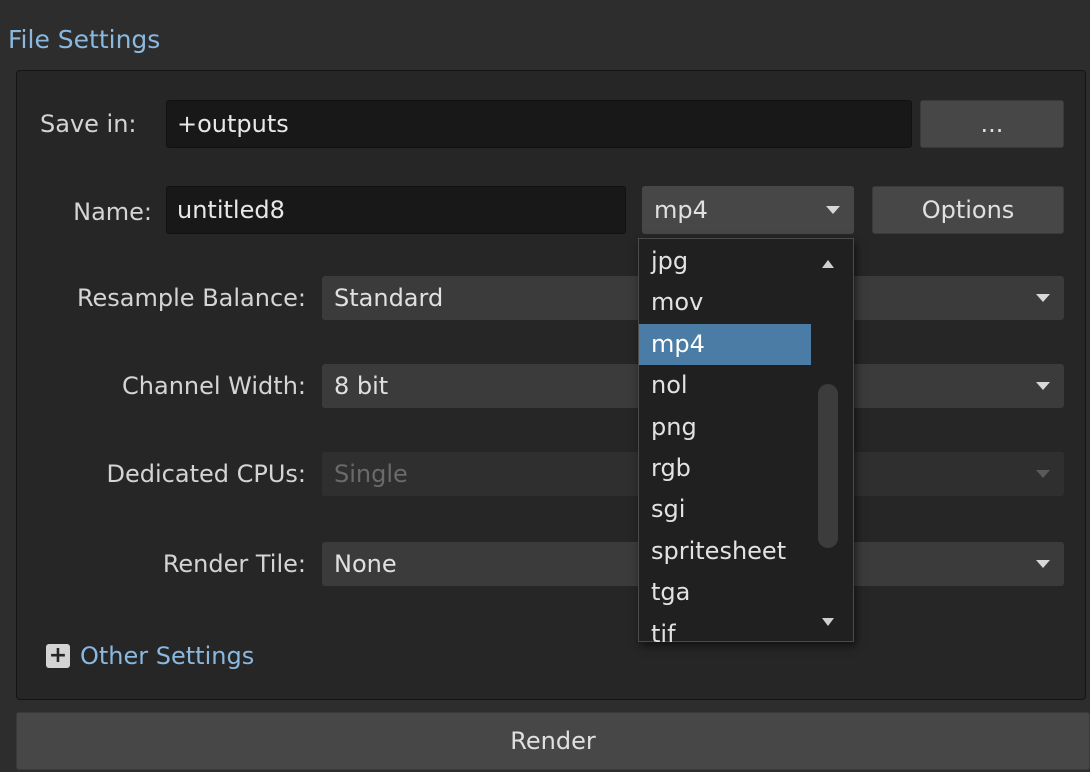  What do you see at coordinates (371, 474) in the screenshot?
I see `dedicated-cpus-value: Single` at bounding box center [371, 474].